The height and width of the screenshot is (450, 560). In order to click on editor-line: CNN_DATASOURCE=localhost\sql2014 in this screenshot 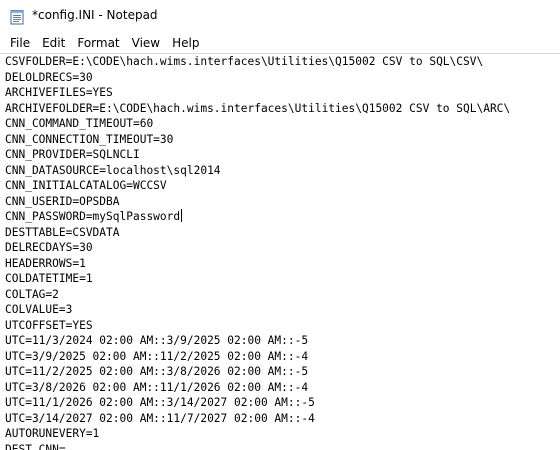, I will do `click(257, 171)`.